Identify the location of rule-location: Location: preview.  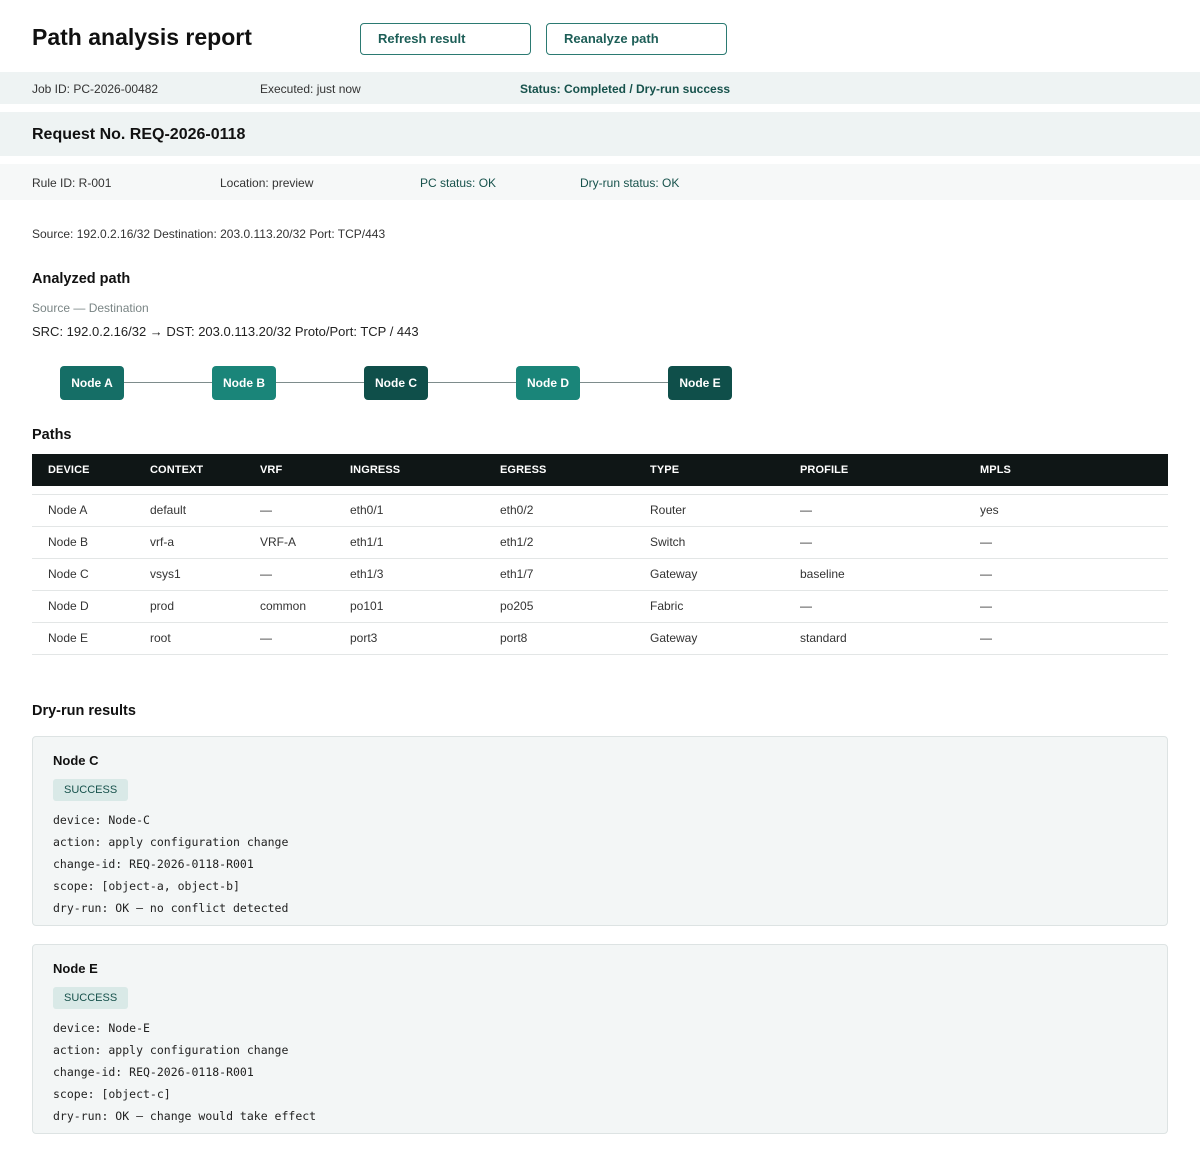
(267, 183).